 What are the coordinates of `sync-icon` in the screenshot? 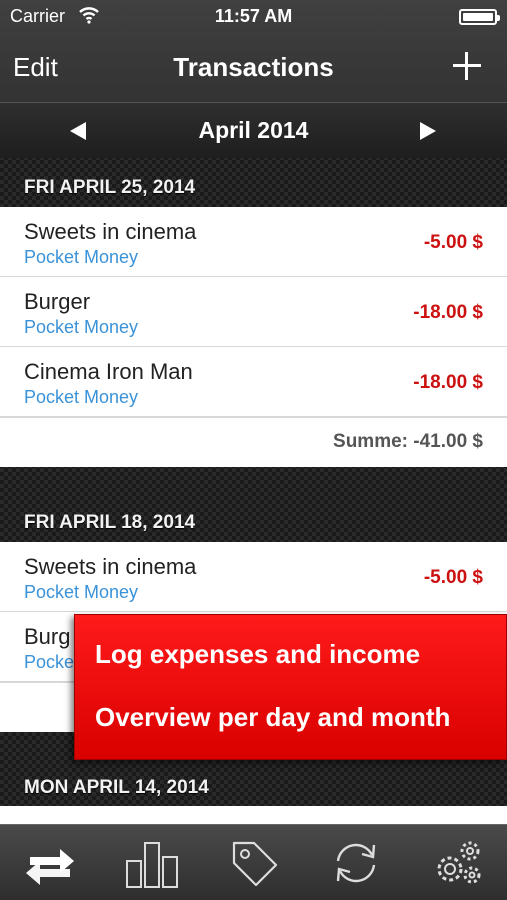 It's located at (356, 863).